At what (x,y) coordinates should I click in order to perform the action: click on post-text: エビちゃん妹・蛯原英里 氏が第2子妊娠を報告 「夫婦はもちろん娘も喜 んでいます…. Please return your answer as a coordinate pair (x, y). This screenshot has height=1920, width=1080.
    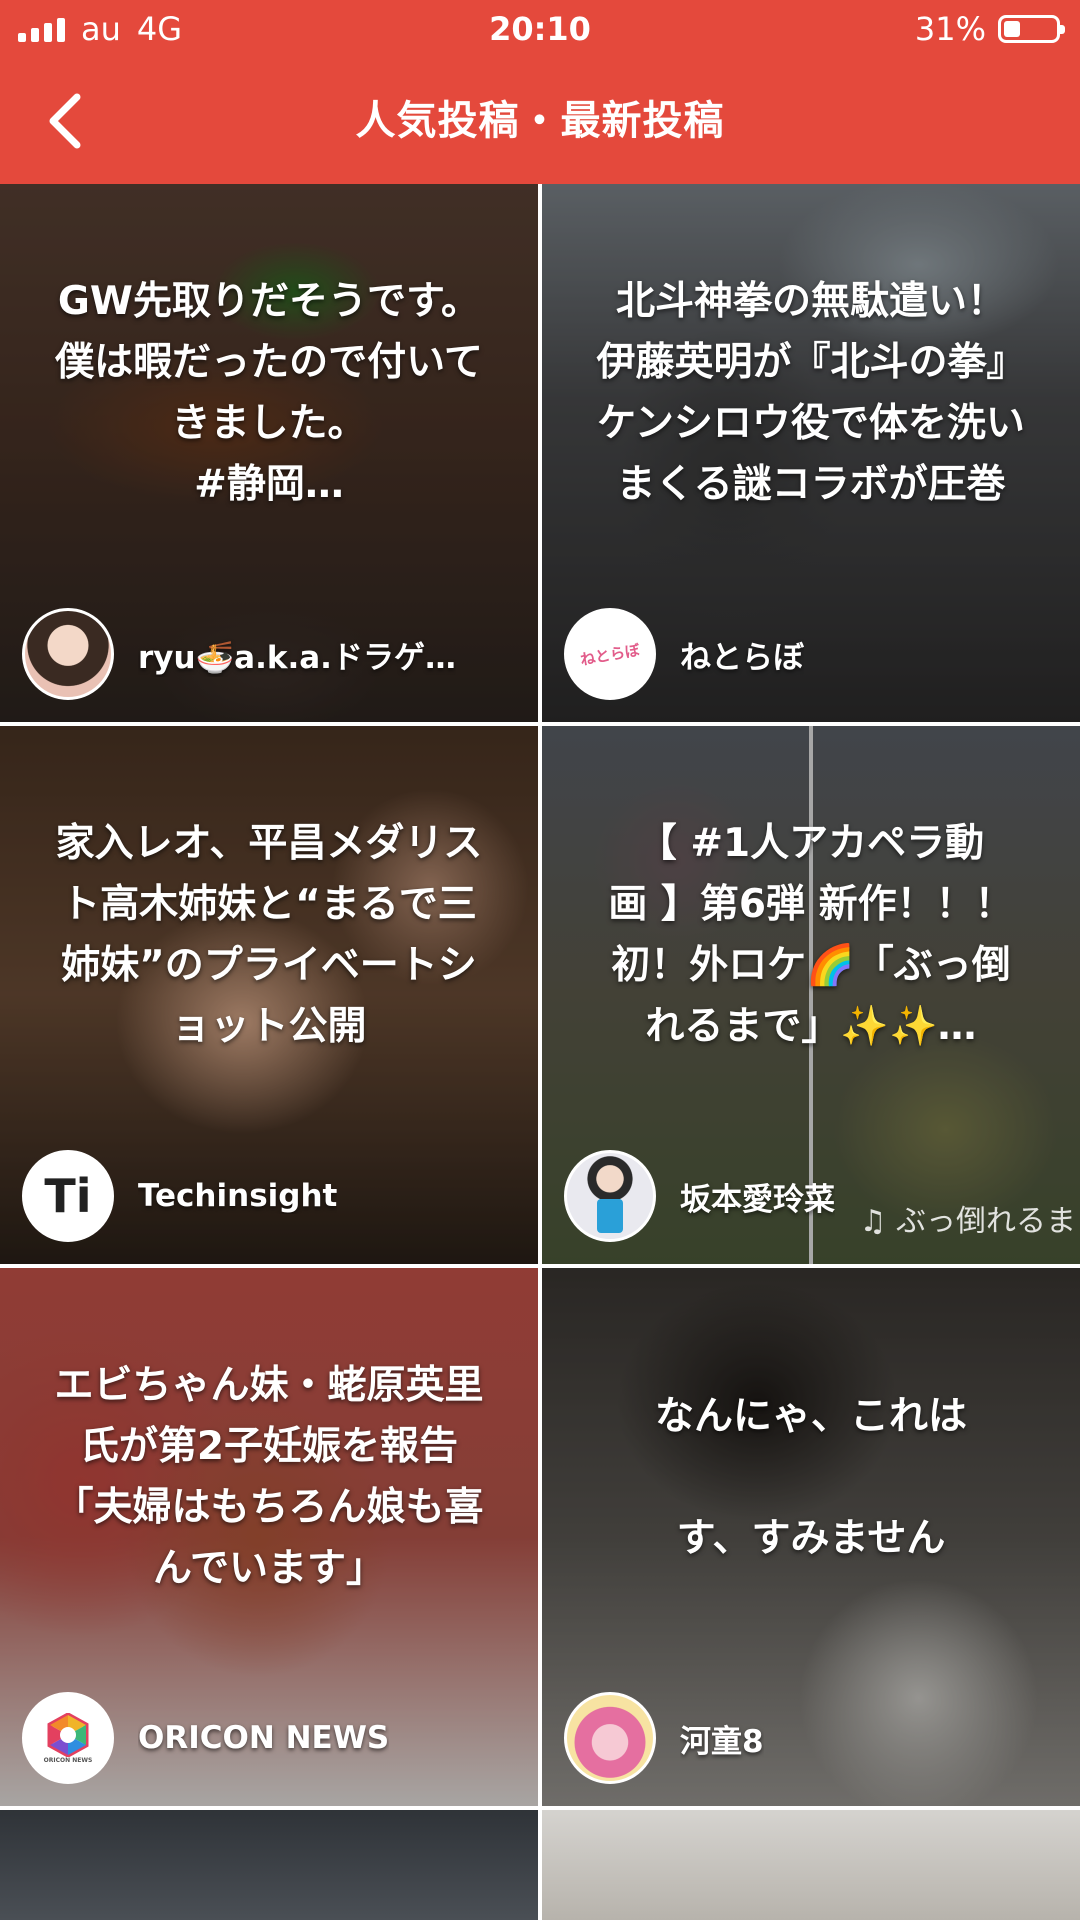
    Looking at the image, I should click on (269, 1477).